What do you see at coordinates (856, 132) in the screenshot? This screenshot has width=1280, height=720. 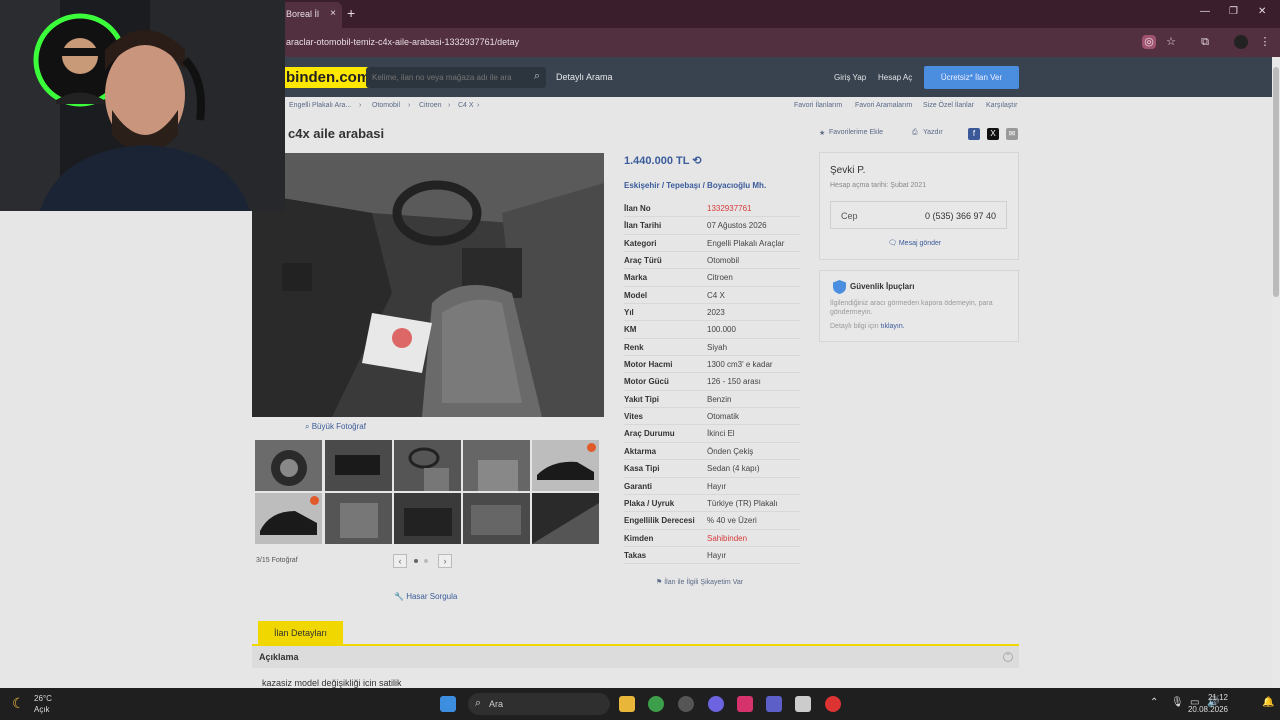 I see `add-favorite-link: Favorilerime Ekle` at bounding box center [856, 132].